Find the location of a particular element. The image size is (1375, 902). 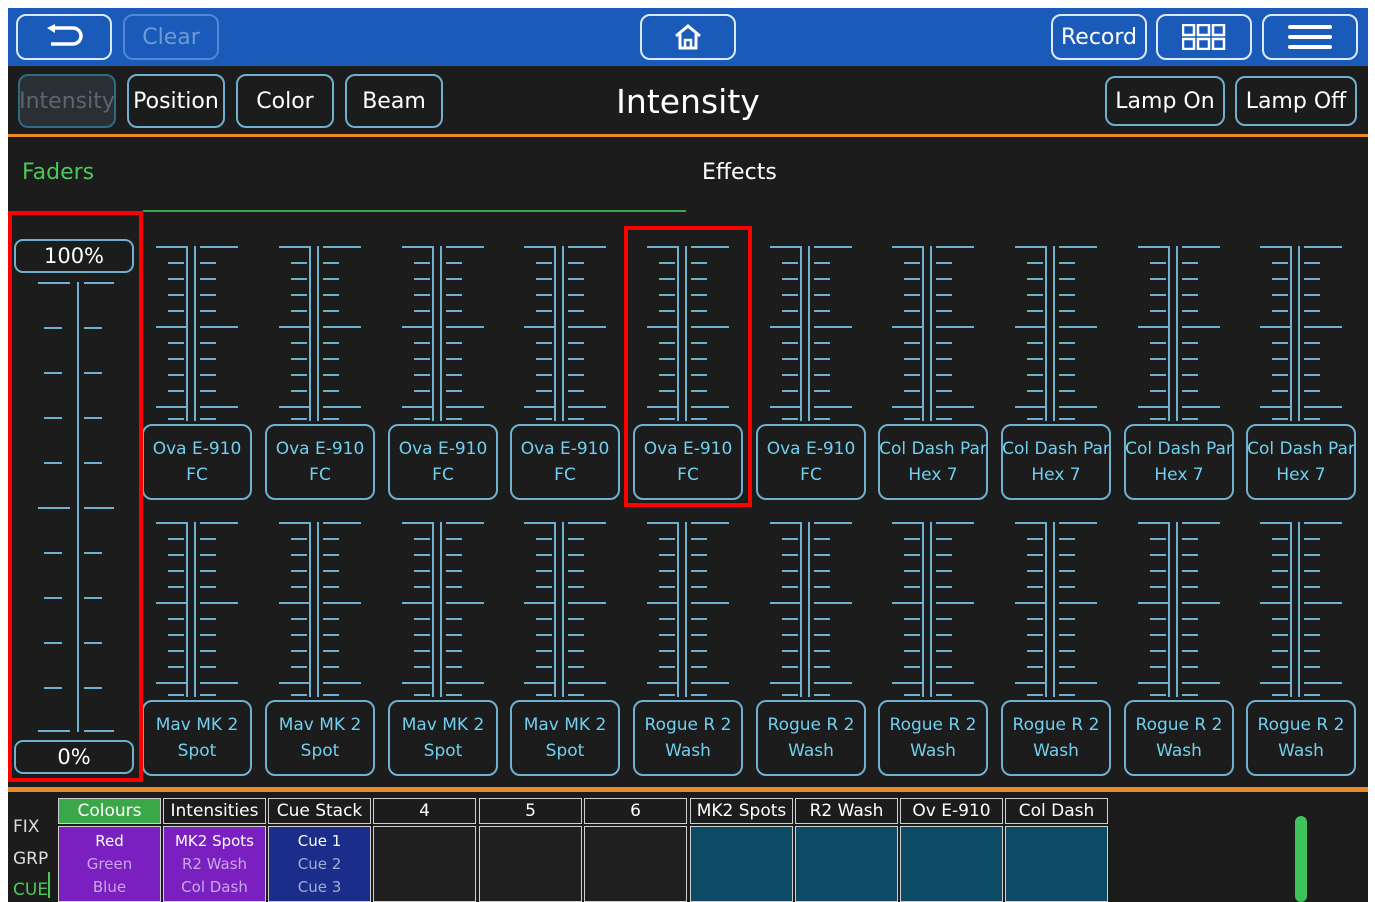

palette-slot: R2 Wash is located at coordinates (846, 850).